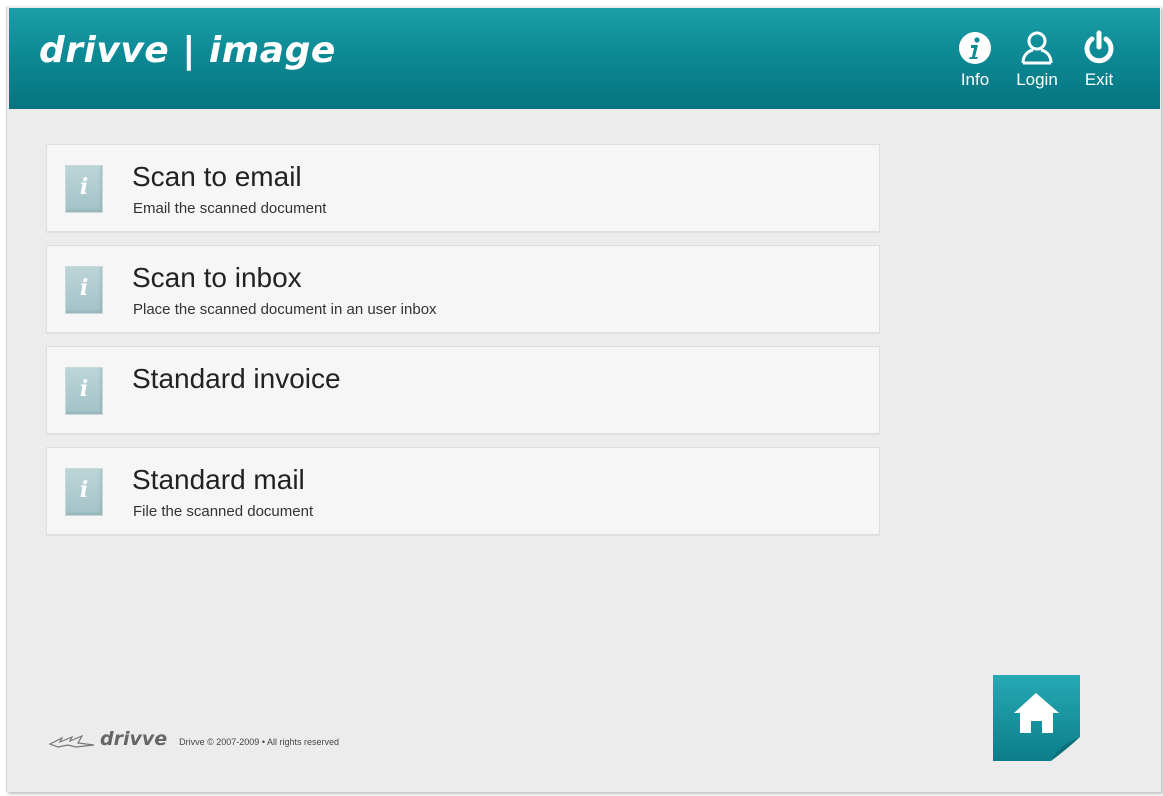 The image size is (1163, 796). Describe the element at coordinates (1037, 48) in the screenshot. I see `user-icon` at that location.